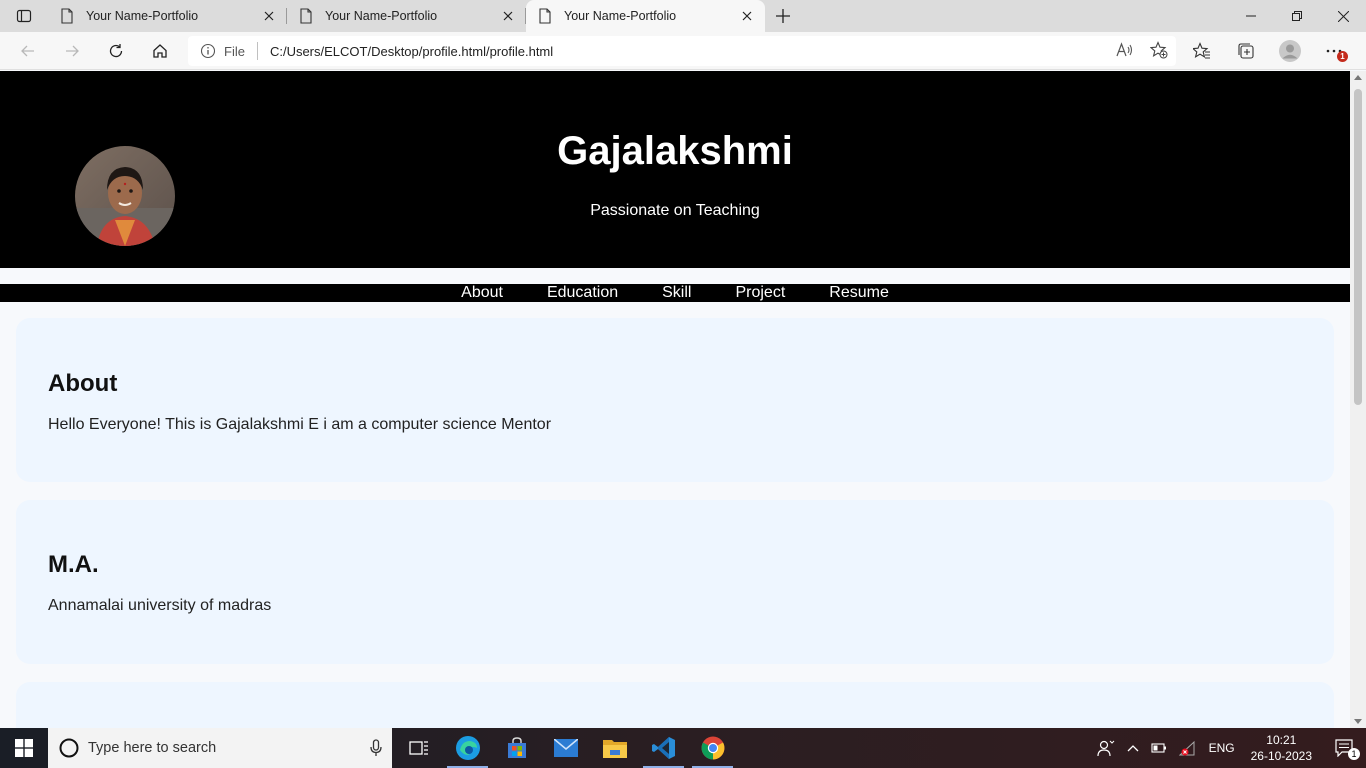 The image size is (1366, 768). I want to click on favorites-icon, so click(1201, 50).